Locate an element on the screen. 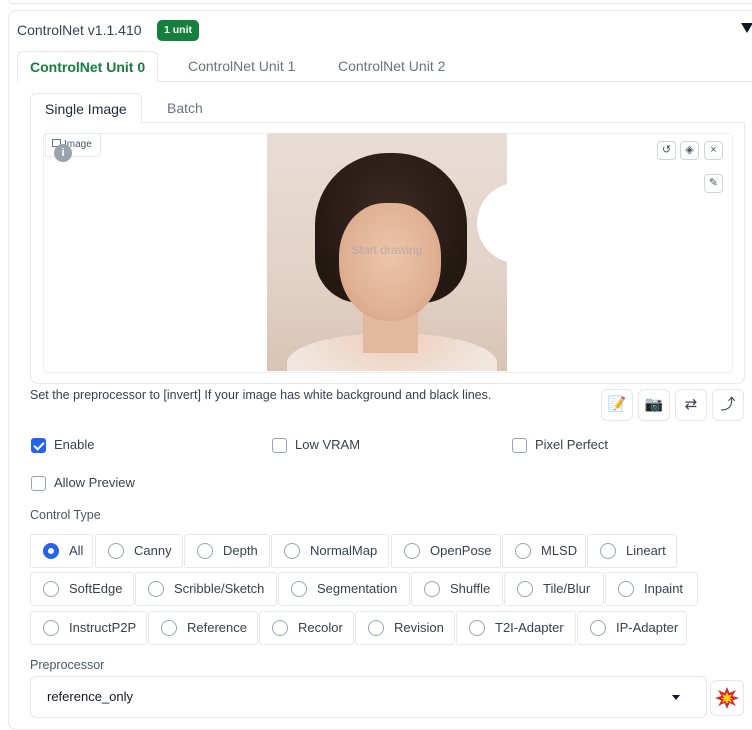 The width and height of the screenshot is (752, 730). radio-openpose: OpenPose is located at coordinates (446, 551).